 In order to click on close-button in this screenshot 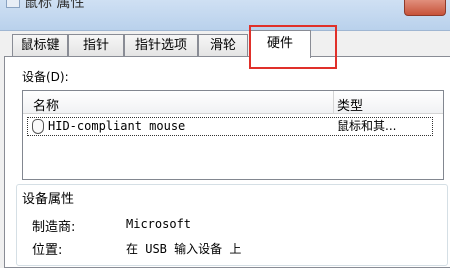, I will do `click(425, 8)`.